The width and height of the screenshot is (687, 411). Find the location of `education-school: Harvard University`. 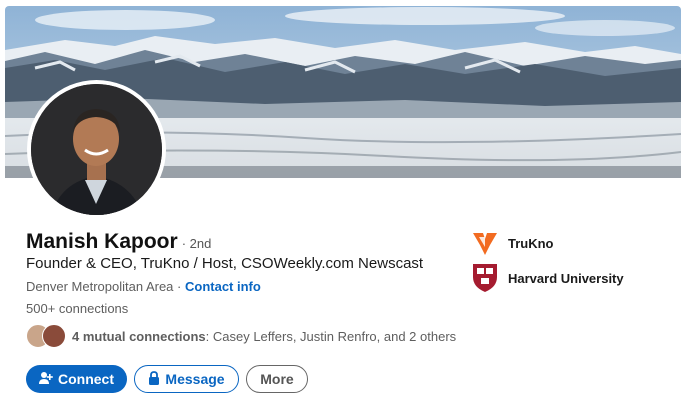

education-school: Harvard University is located at coordinates (547, 278).